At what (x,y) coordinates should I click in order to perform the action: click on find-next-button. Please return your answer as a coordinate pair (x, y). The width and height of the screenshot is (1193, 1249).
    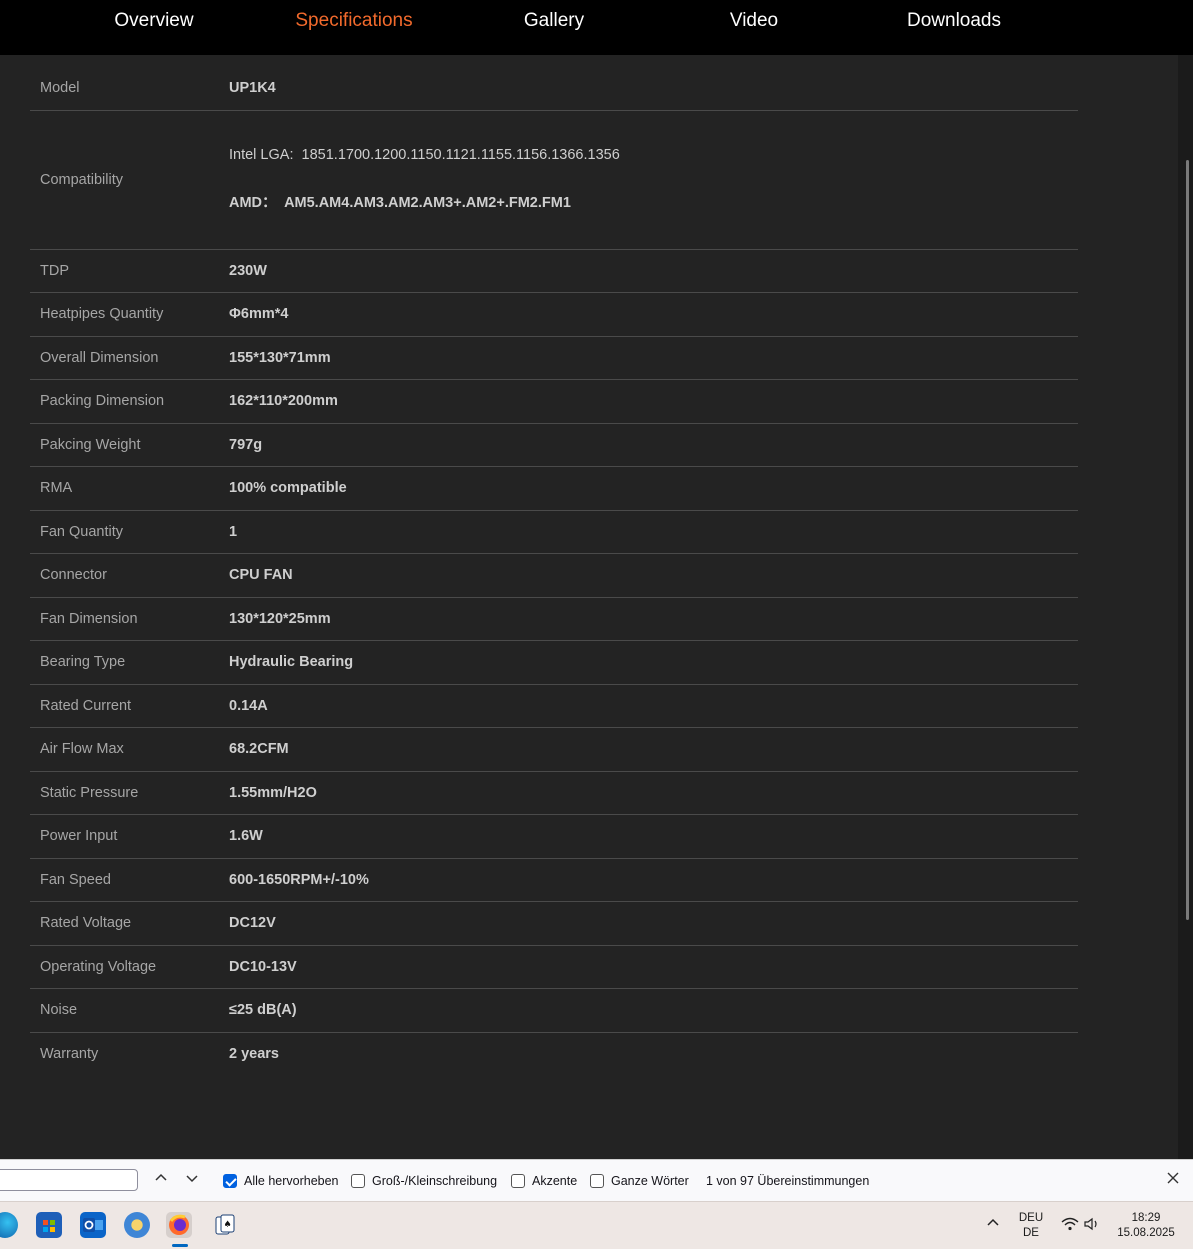
    Looking at the image, I should click on (192, 1180).